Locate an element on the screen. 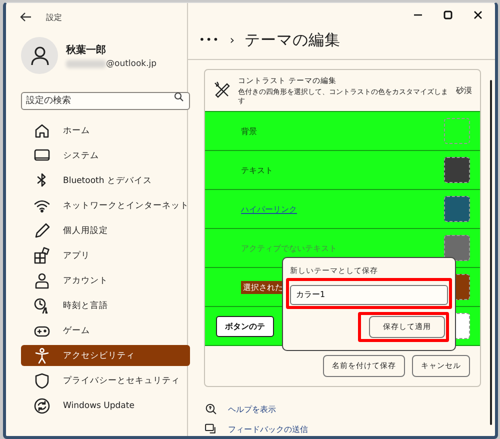 This screenshot has height=439, width=500. pen-icon is located at coordinates (42, 231).